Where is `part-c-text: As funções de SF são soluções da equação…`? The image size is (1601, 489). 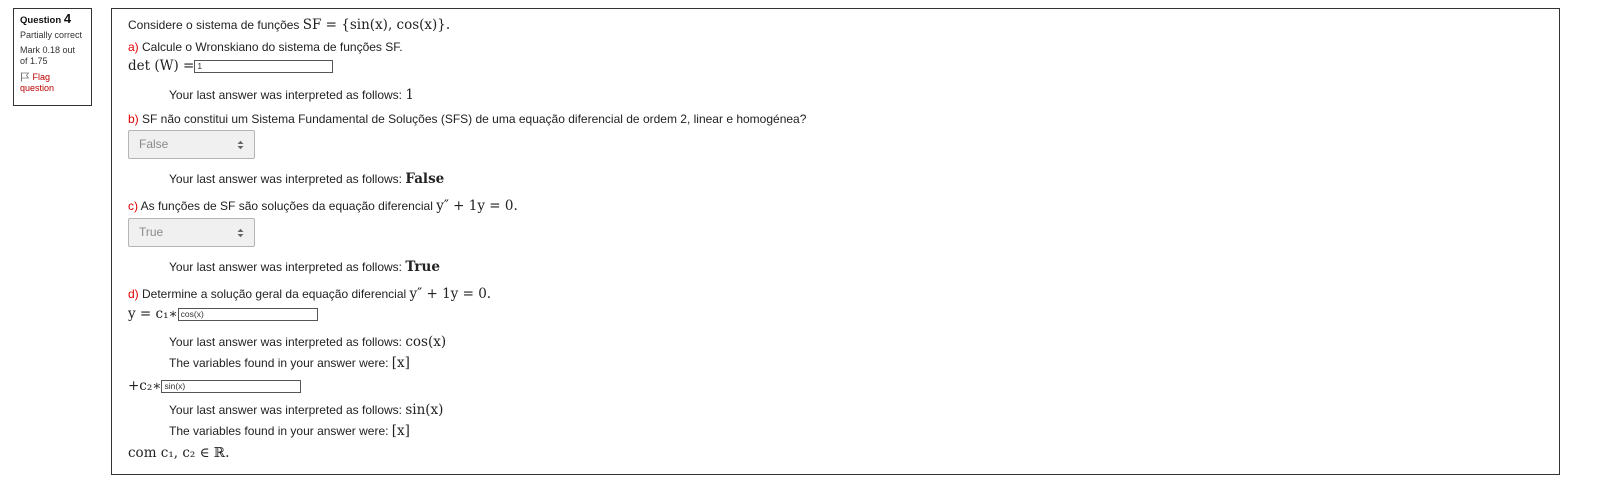
part-c-text: As funções de SF são soluções da equação… is located at coordinates (287, 206).